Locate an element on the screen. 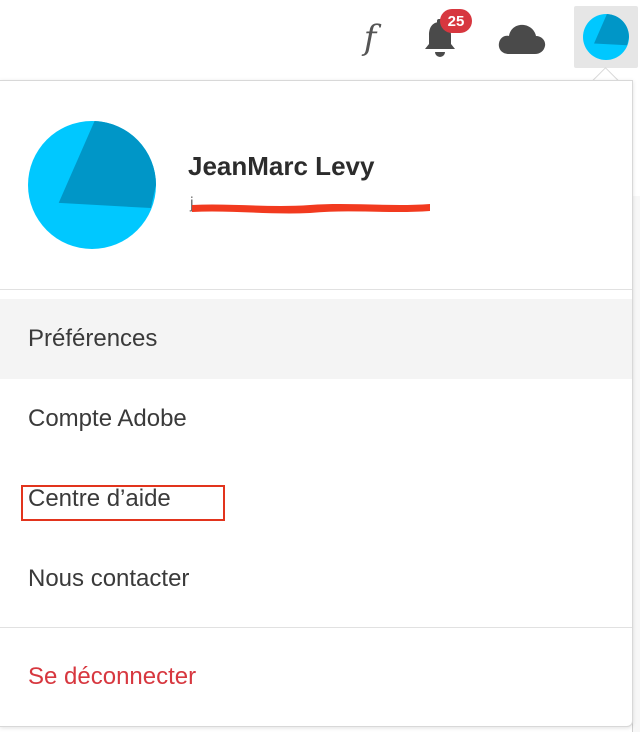  account-menu-button is located at coordinates (606, 37).